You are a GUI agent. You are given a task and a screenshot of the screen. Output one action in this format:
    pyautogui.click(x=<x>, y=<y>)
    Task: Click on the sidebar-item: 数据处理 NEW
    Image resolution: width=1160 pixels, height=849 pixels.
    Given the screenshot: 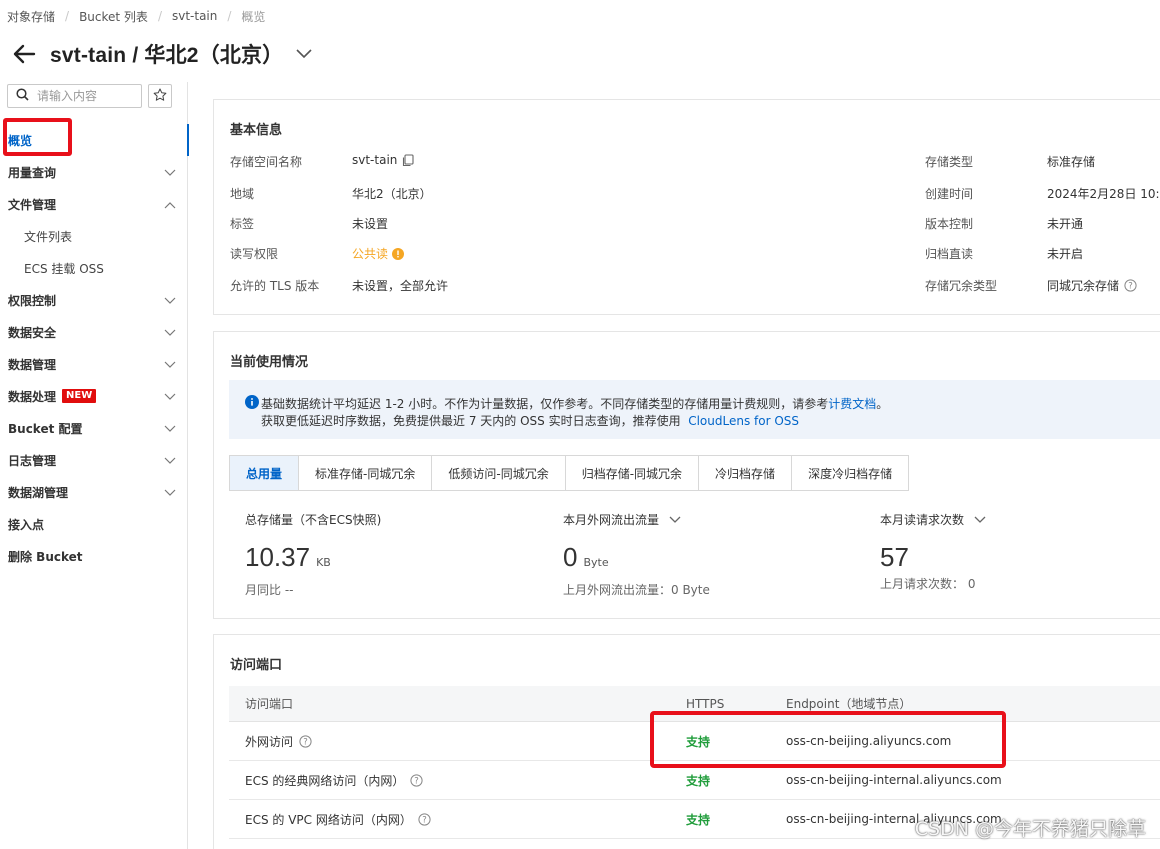 What is the action you would take?
    pyautogui.click(x=94, y=396)
    